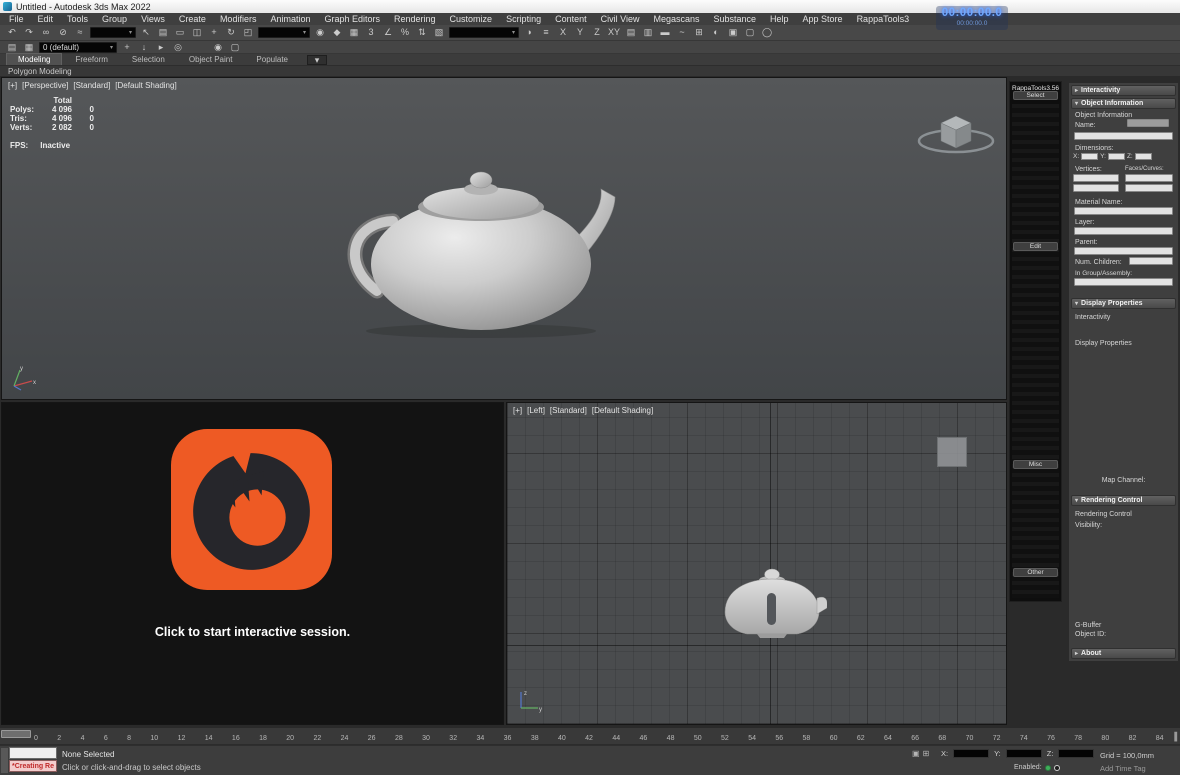 This screenshot has width=1180, height=775. What do you see at coordinates (113, 32) in the screenshot?
I see `selection-filter-dropdown` at bounding box center [113, 32].